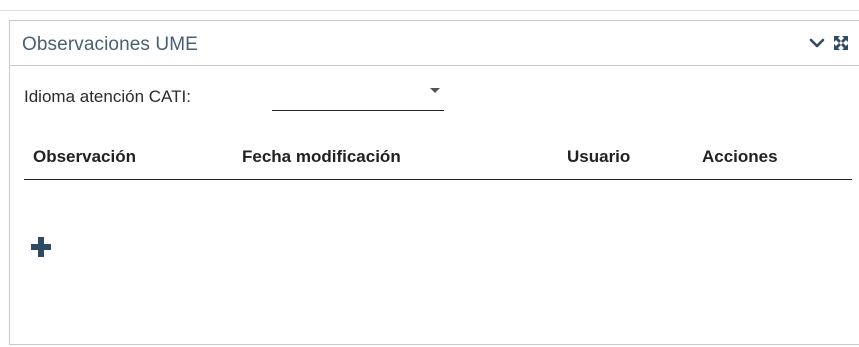 The width and height of the screenshot is (859, 347). I want to click on column-header-fecha-modificacion: Fecha modificación, so click(321, 157).